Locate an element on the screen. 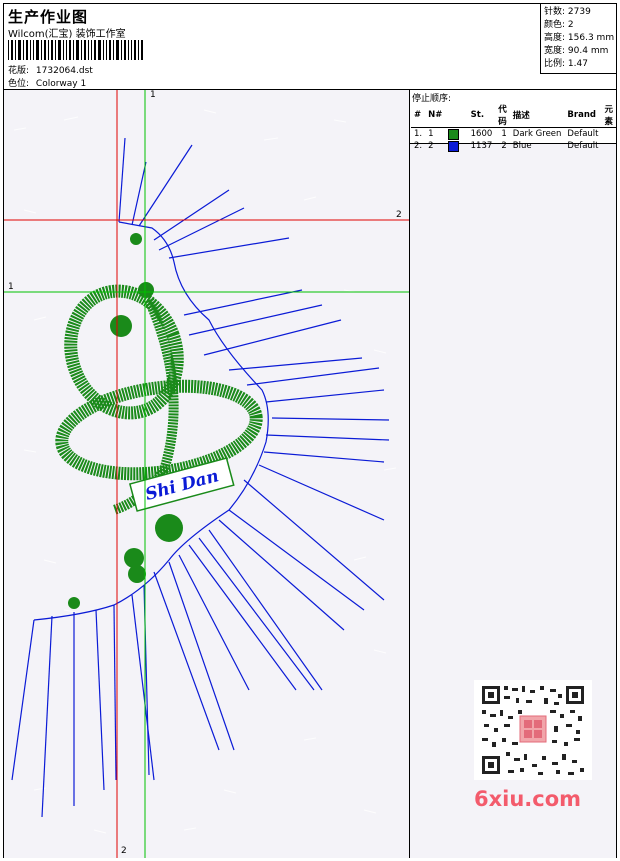 Image resolution: width=620 pixels, height=861 pixels. stat-stitches: 针数: 2739 is located at coordinates (567, 12).